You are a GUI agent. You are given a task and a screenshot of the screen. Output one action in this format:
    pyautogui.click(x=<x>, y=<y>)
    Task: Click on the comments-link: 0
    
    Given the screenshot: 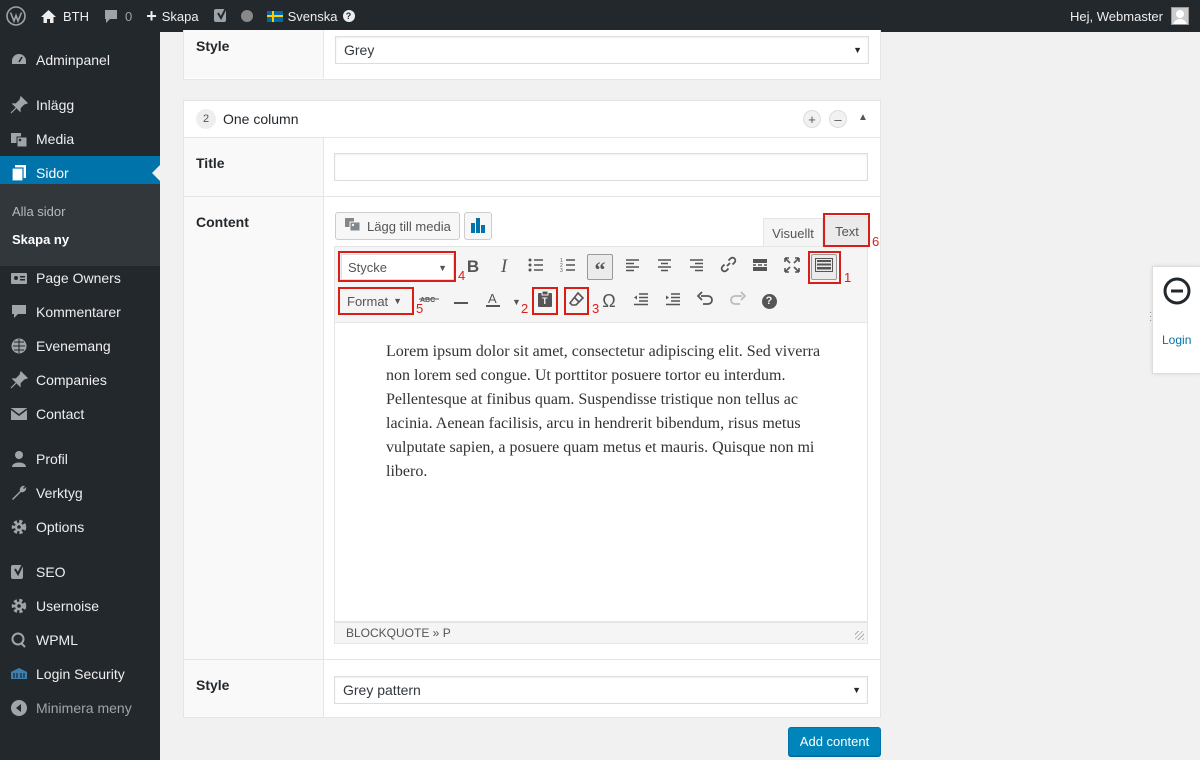 What is the action you would take?
    pyautogui.click(x=117, y=16)
    